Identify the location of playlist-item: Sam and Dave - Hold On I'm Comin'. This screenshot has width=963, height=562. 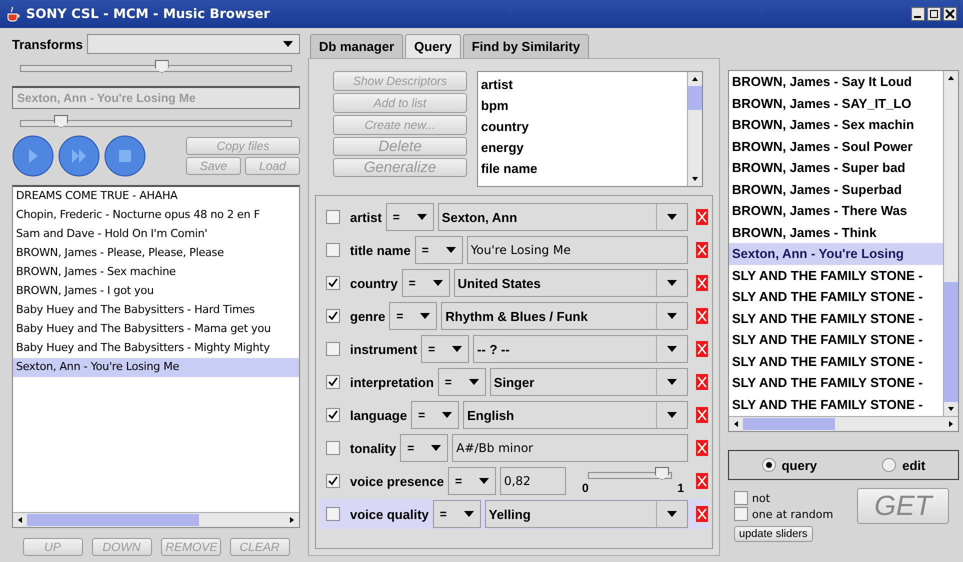
(156, 234).